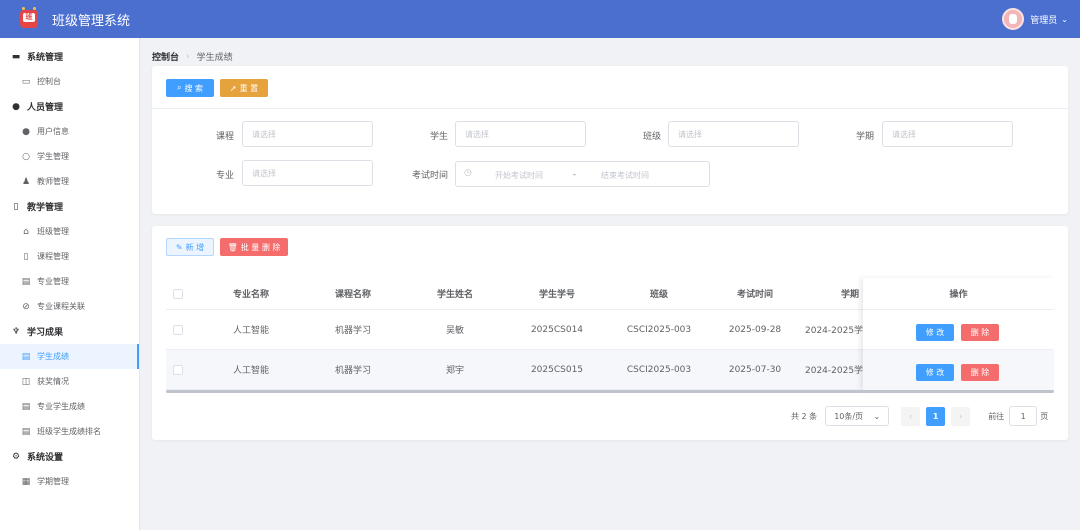 This screenshot has width=1080, height=530. Describe the element at coordinates (610, 108) in the screenshot. I see `divider` at that location.